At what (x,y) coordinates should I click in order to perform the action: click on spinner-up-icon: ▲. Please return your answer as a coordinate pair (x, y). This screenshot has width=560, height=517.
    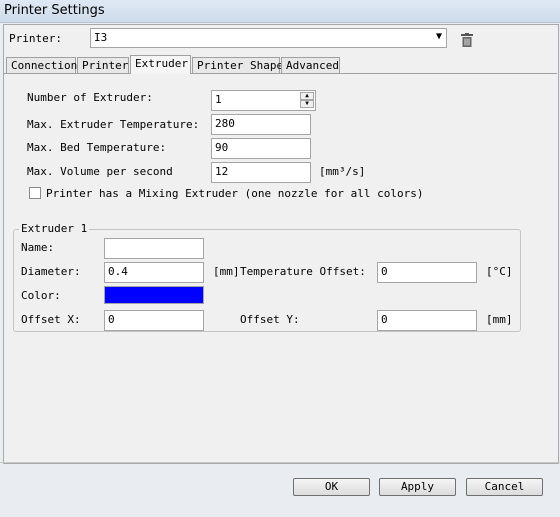
    Looking at the image, I should click on (307, 96).